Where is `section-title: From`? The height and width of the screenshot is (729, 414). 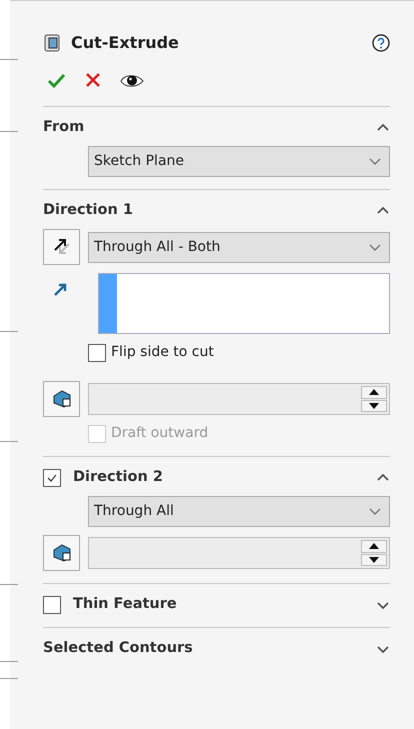
section-title: From is located at coordinates (209, 128).